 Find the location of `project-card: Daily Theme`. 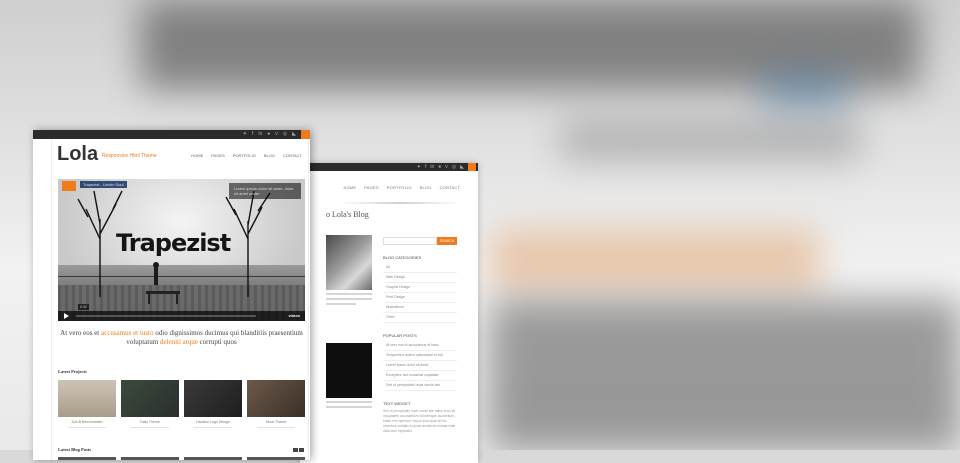

project-card: Daily Theme is located at coordinates (150, 404).